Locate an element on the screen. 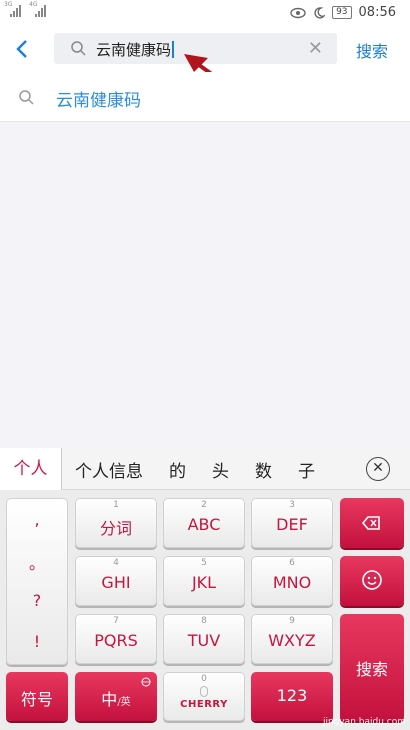 This screenshot has width=410, height=730. lang-en-label: /英 is located at coordinates (124, 702).